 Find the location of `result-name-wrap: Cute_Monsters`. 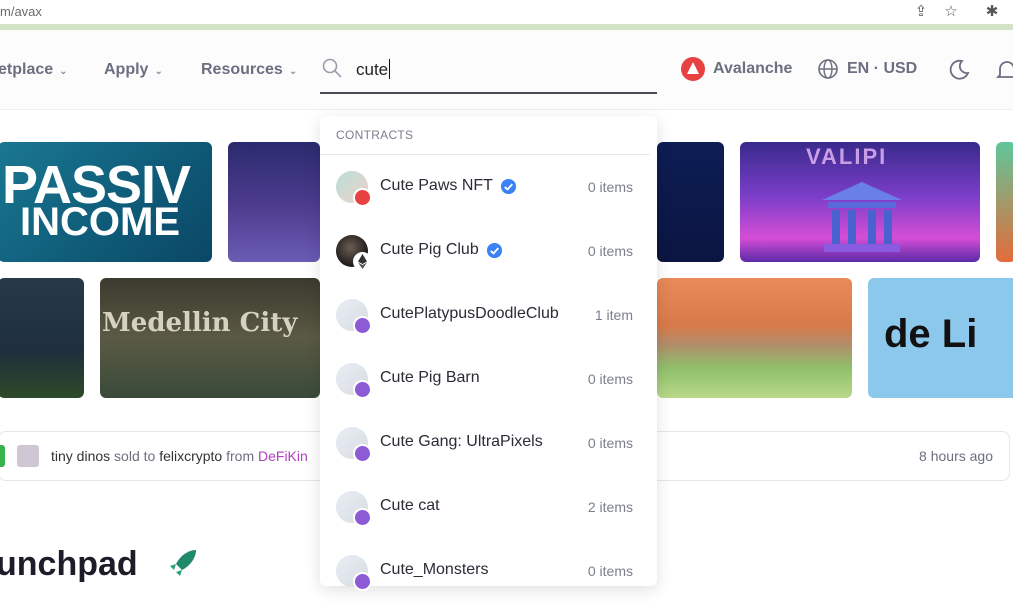

result-name-wrap: Cute_Monsters is located at coordinates (434, 570).